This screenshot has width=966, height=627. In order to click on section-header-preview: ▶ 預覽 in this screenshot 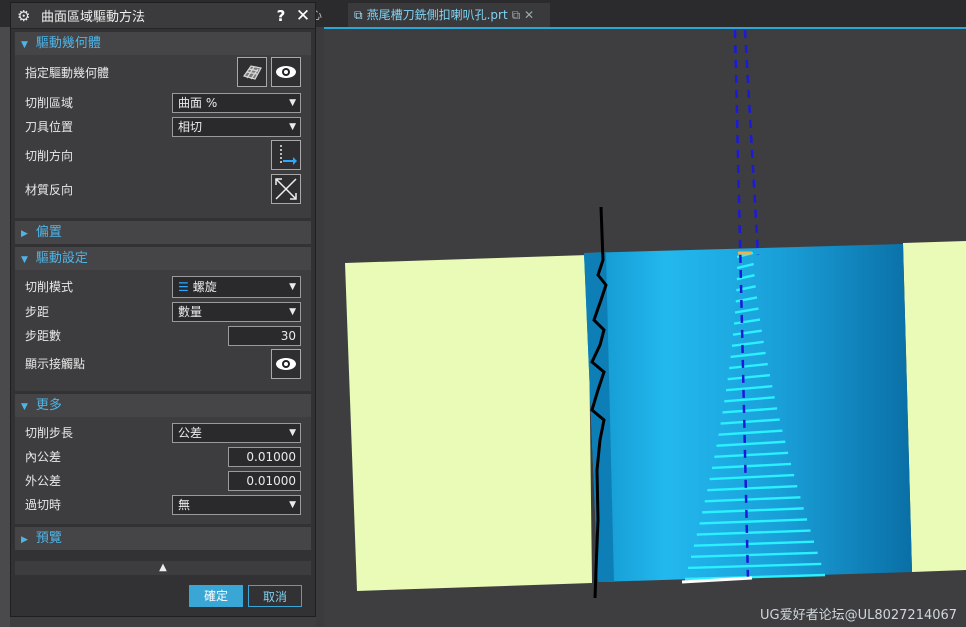, I will do `click(163, 538)`.